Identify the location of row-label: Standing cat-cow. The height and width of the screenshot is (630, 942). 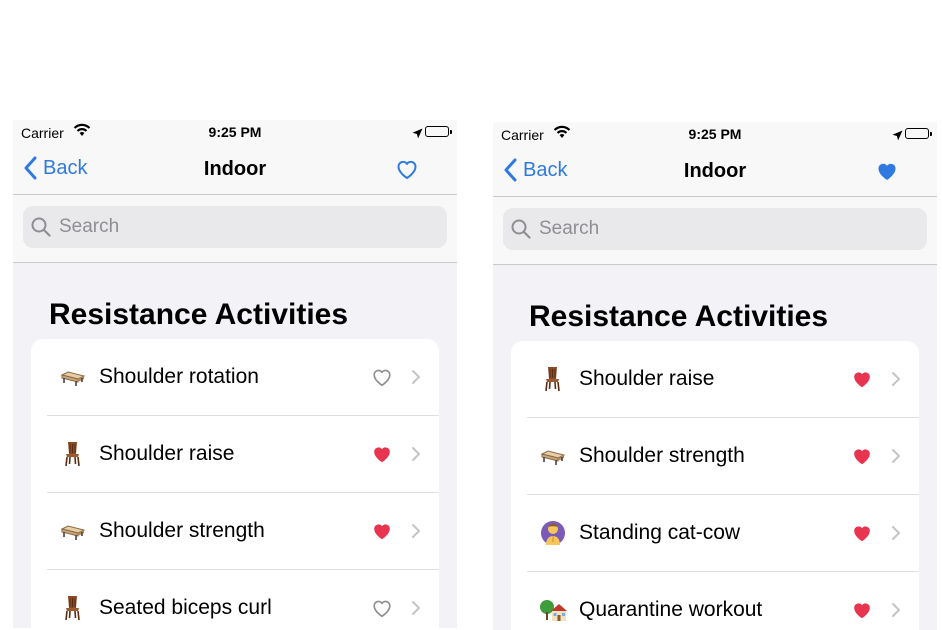
(660, 532).